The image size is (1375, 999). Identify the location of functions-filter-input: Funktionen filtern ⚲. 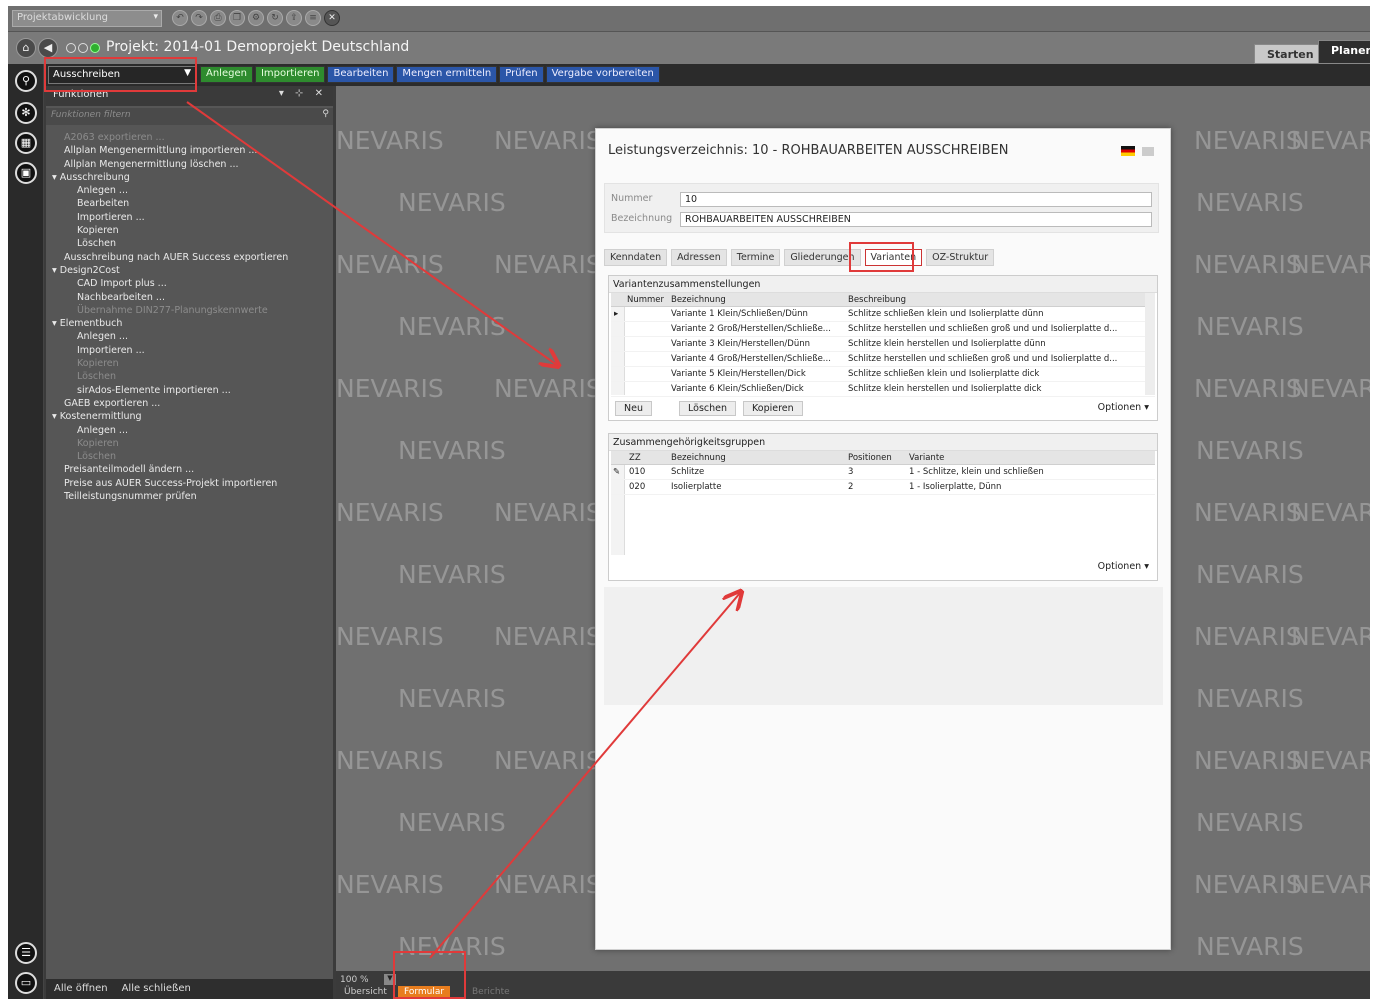
(189, 116).